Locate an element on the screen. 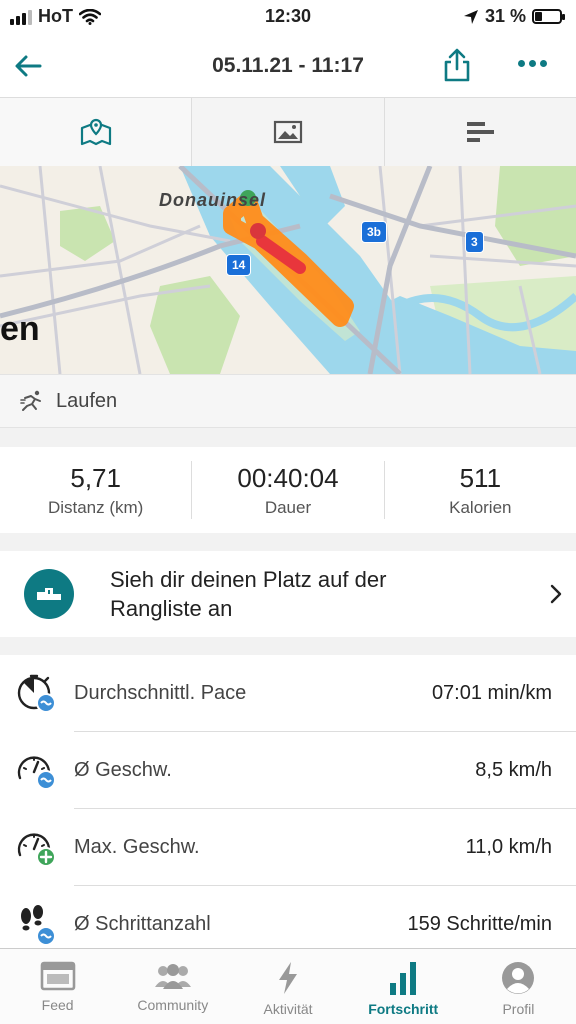 The width and height of the screenshot is (576, 1024). tab-label: Feed is located at coordinates (57, 1005).